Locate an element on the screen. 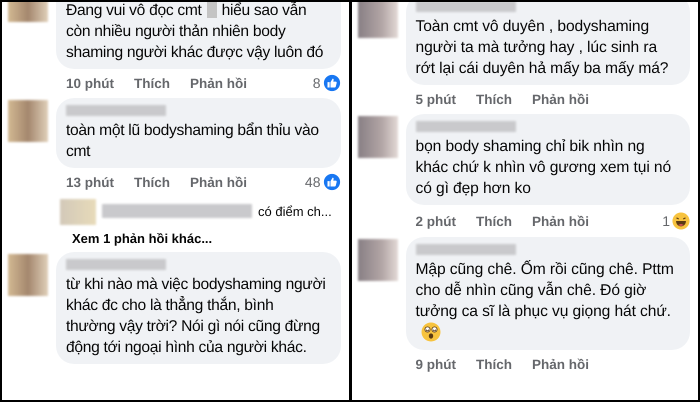 This screenshot has height=402, width=700. reaction-count: 1 is located at coordinates (666, 221).